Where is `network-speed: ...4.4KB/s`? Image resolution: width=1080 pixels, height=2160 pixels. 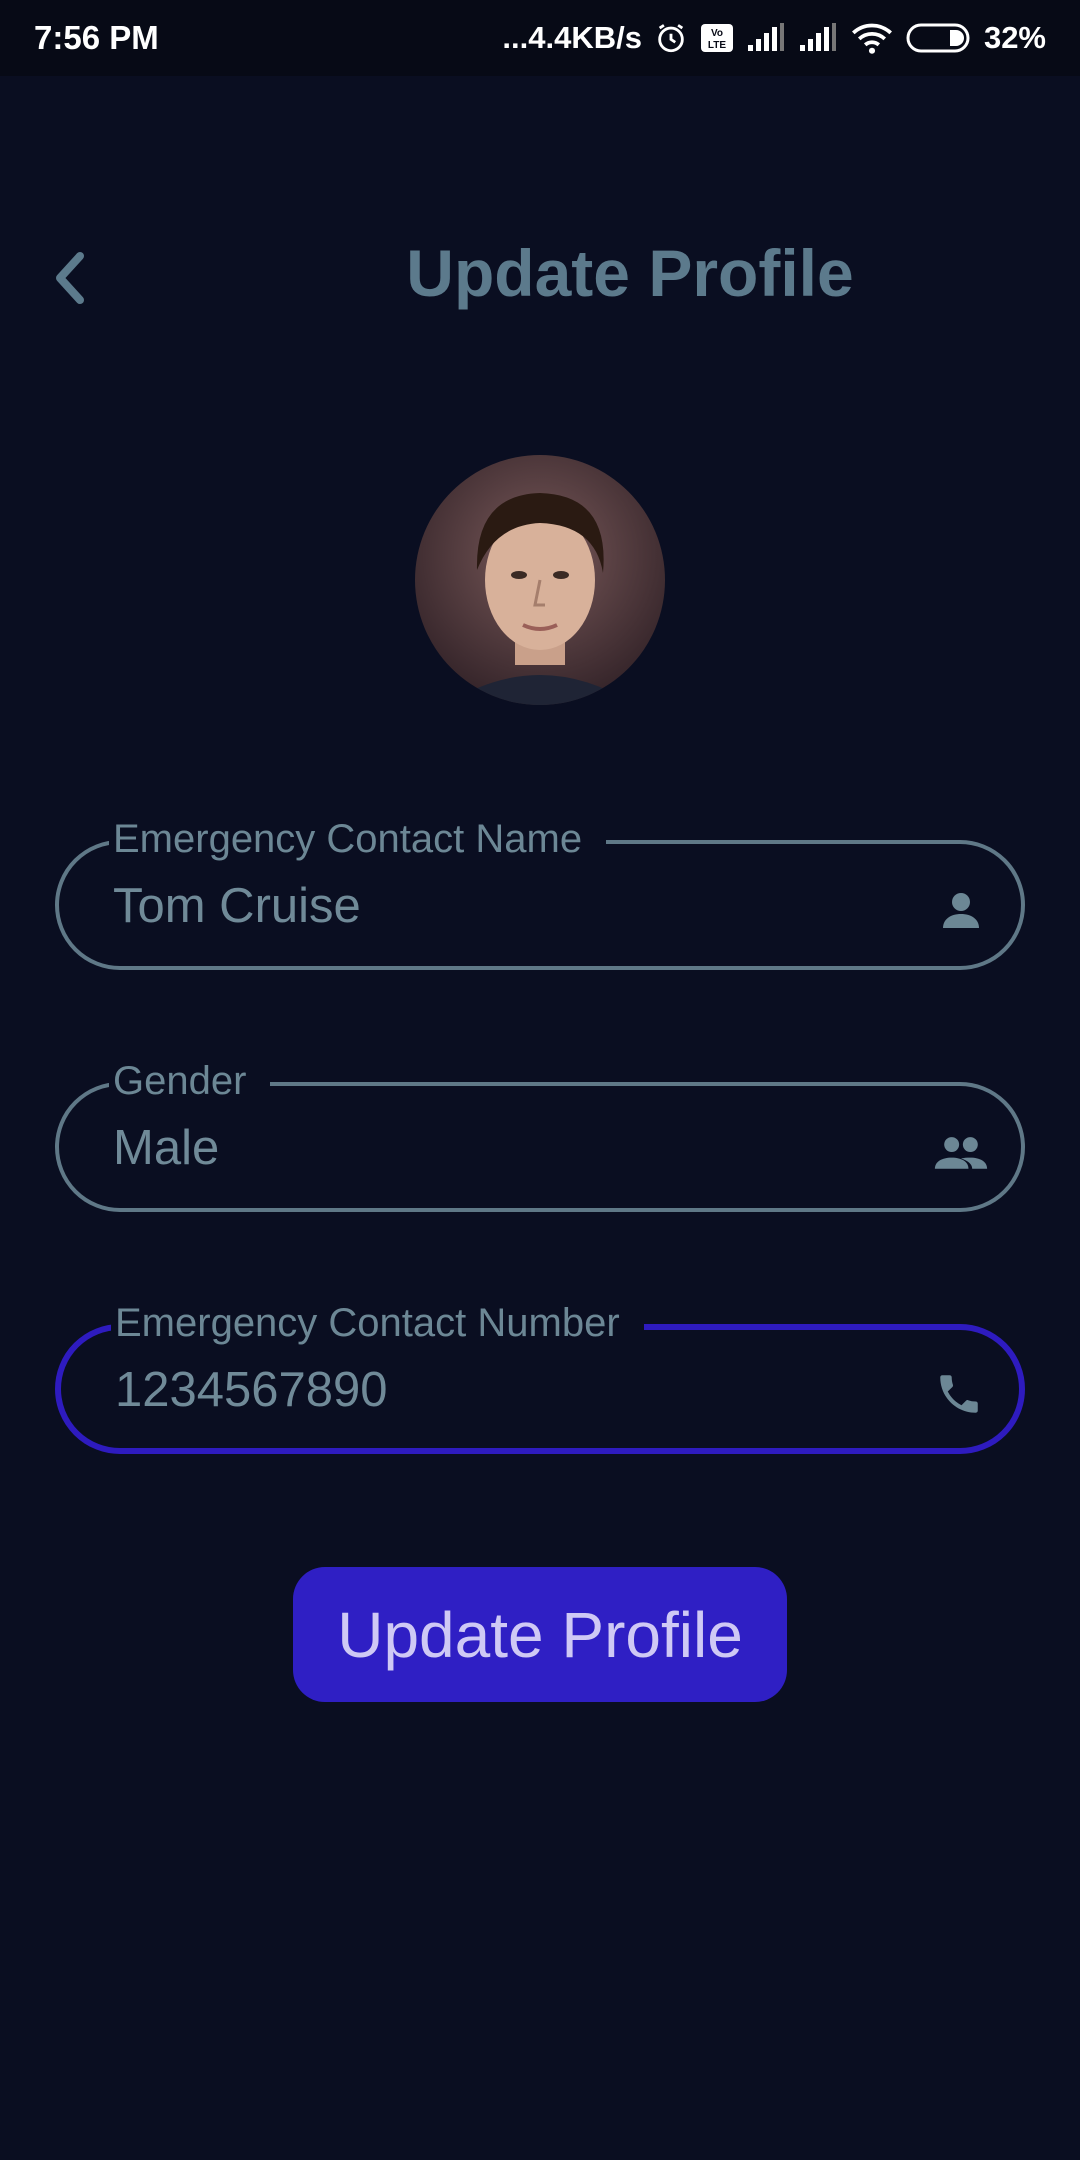 network-speed: ...4.4KB/s is located at coordinates (572, 37).